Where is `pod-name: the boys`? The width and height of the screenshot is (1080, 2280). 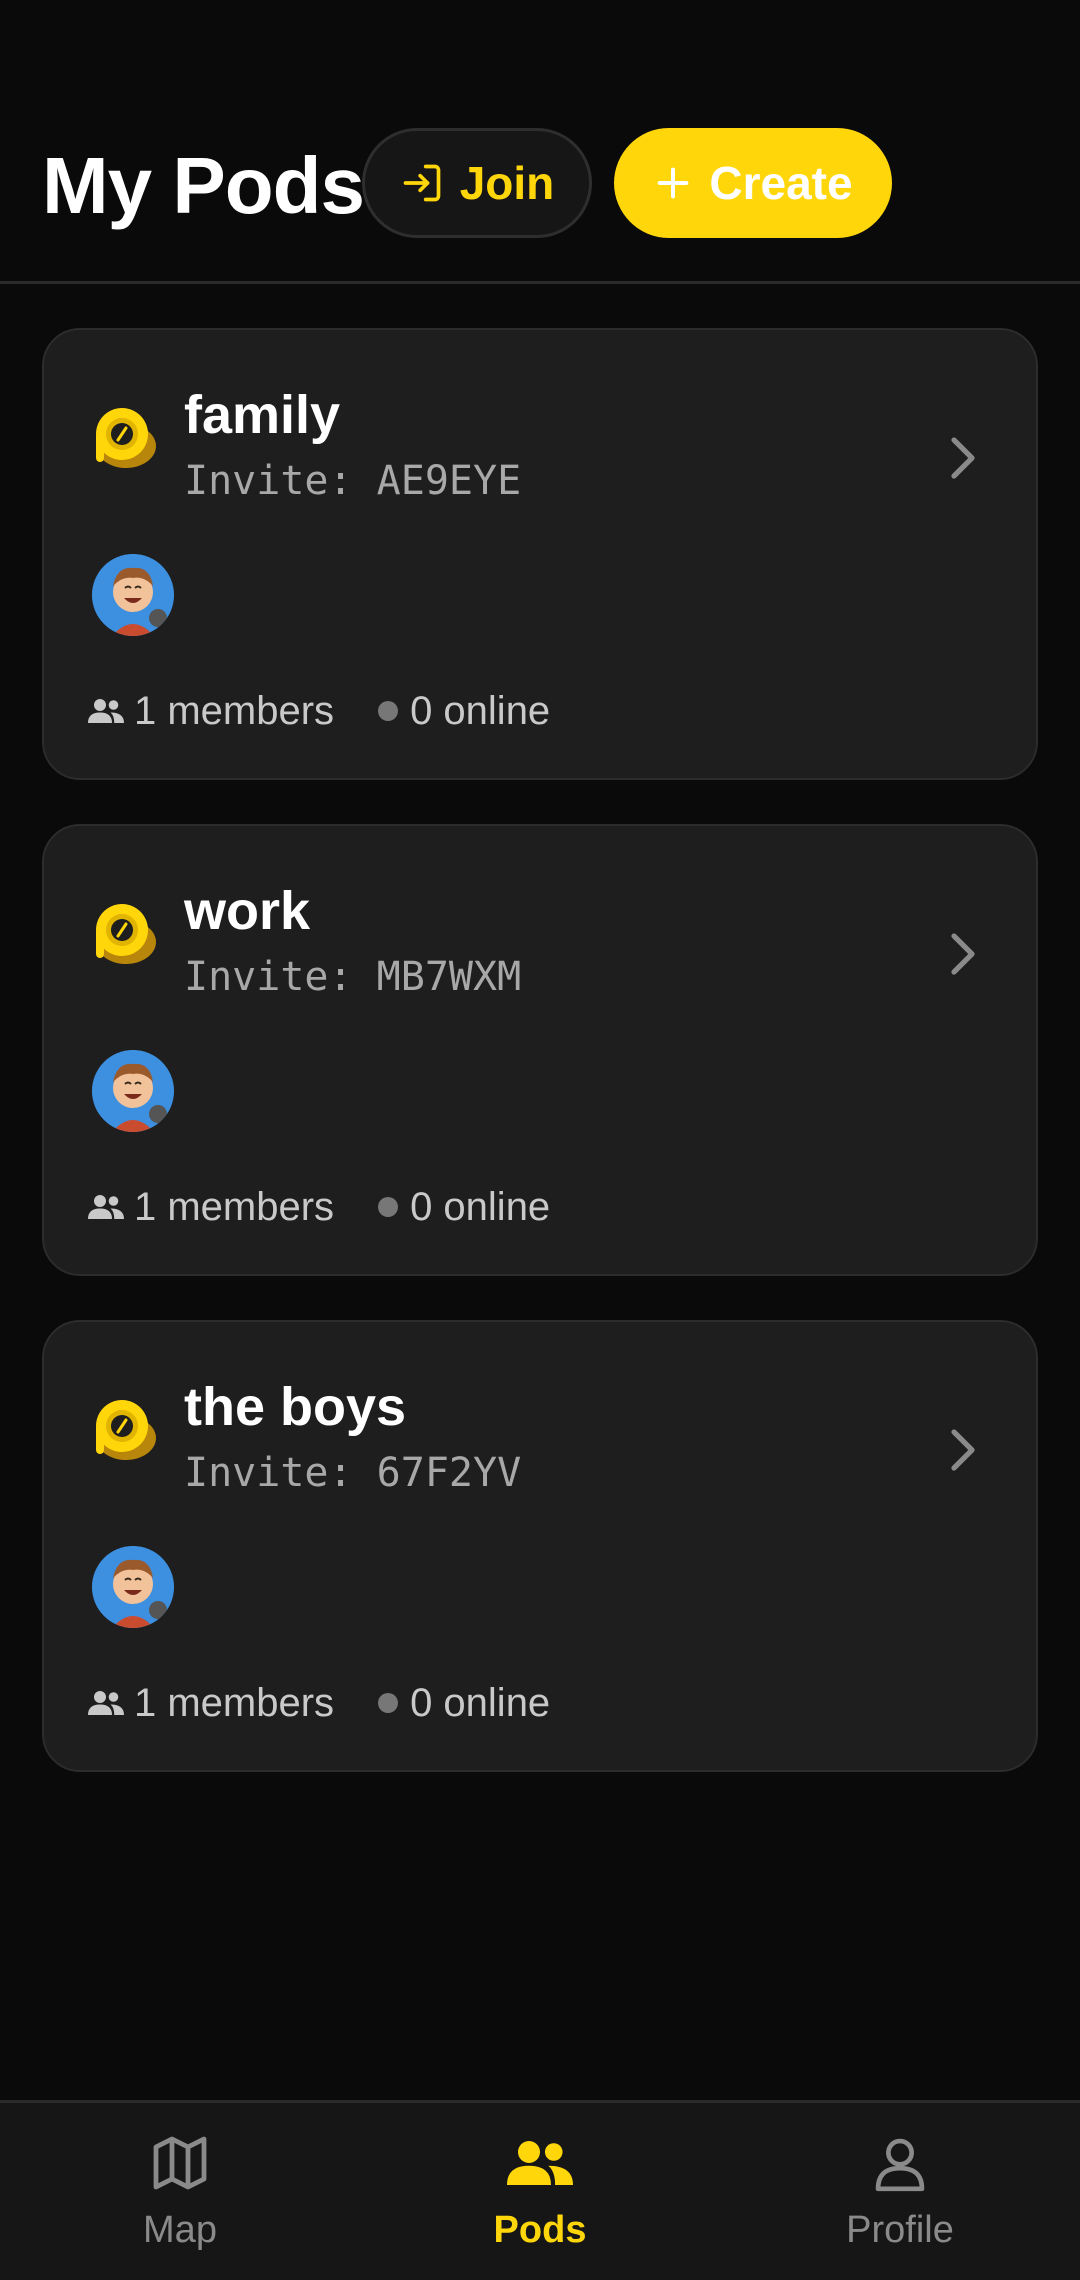 pod-name: the boys is located at coordinates (295, 1407).